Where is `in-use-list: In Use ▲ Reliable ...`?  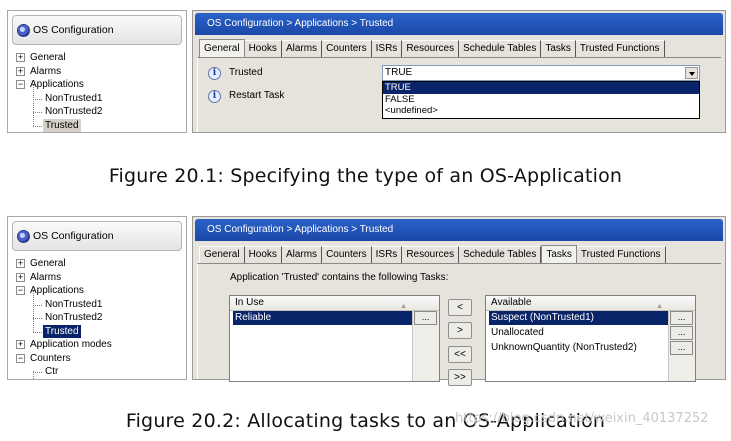 in-use-list: In Use ▲ Reliable ... is located at coordinates (334, 338).